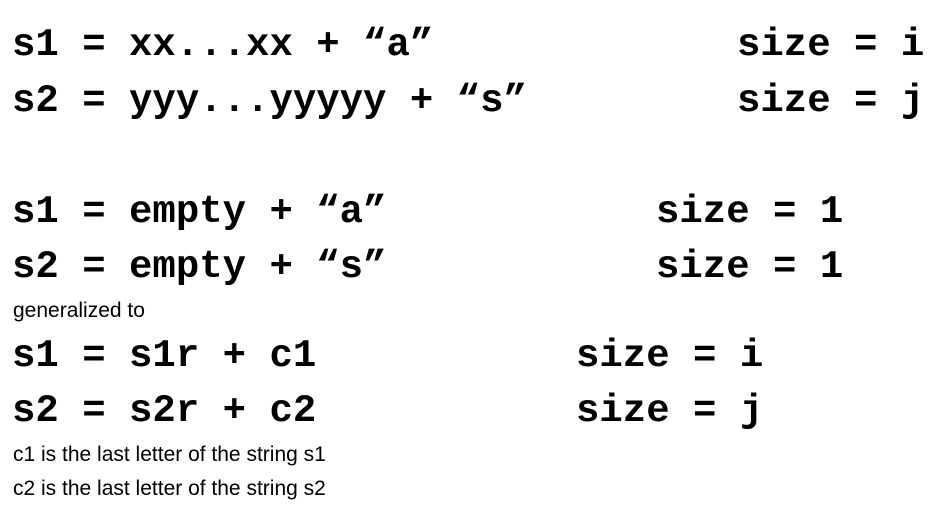  I want to click on s2-base-expression: s2 = empty + “s”, so click(199, 267).